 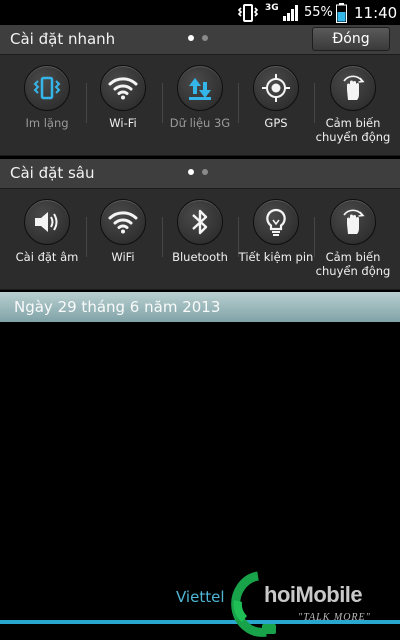 What do you see at coordinates (47, 222) in the screenshot?
I see `speaker-icon` at bounding box center [47, 222].